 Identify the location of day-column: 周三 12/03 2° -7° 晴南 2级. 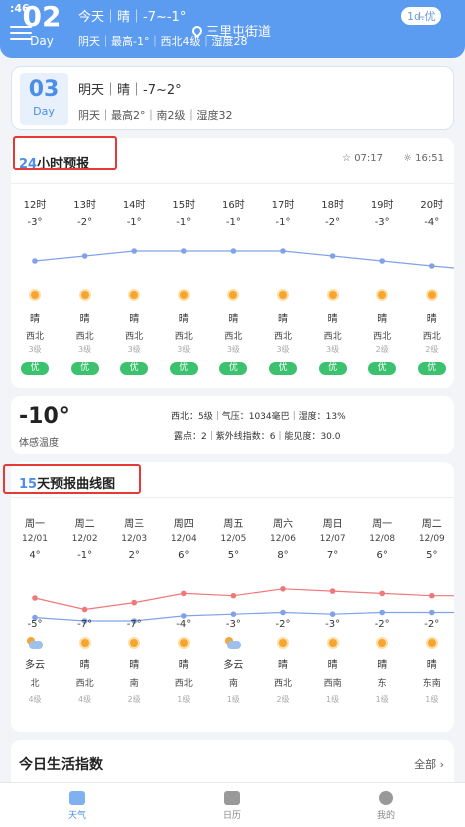
(134, 610).